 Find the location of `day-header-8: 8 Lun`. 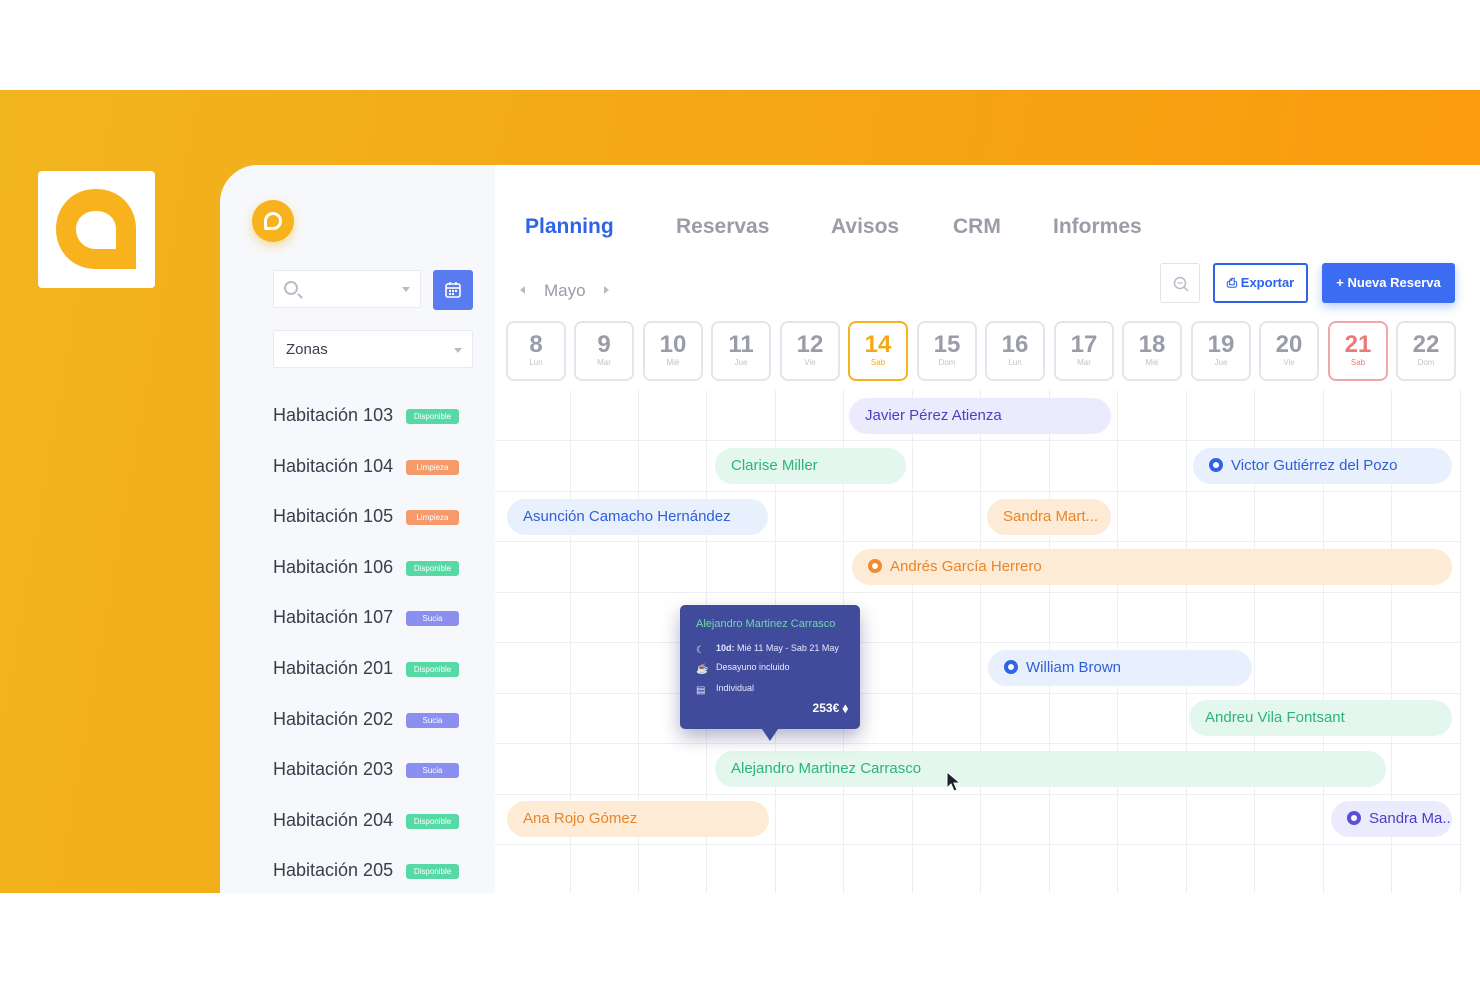

day-header-8: 8 Lun is located at coordinates (536, 351).